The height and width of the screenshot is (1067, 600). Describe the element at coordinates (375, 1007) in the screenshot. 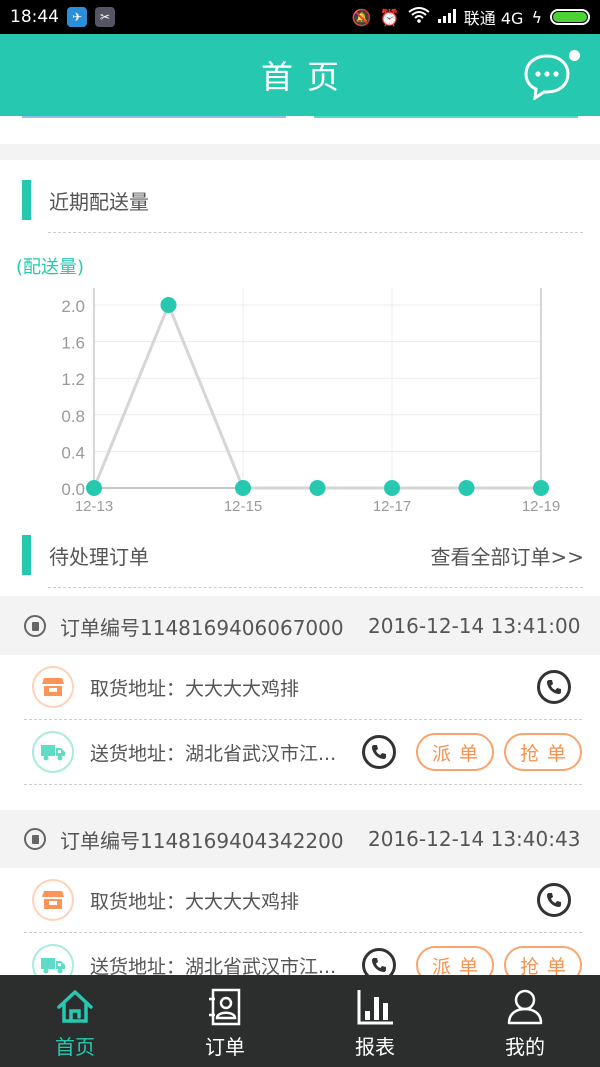

I see `bar-chart-icon` at that location.